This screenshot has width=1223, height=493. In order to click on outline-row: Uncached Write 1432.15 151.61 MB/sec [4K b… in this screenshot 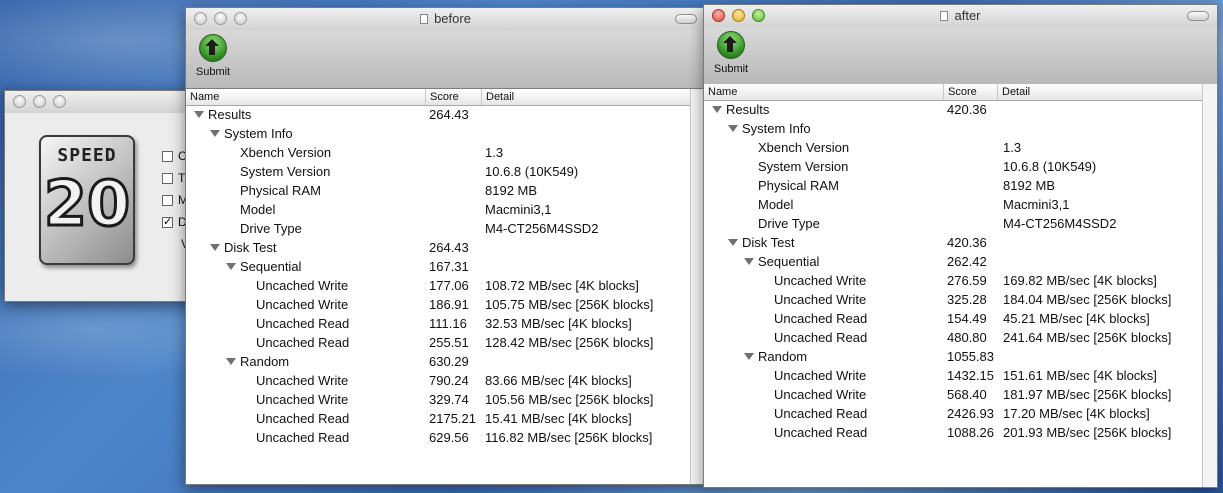, I will do `click(953, 375)`.